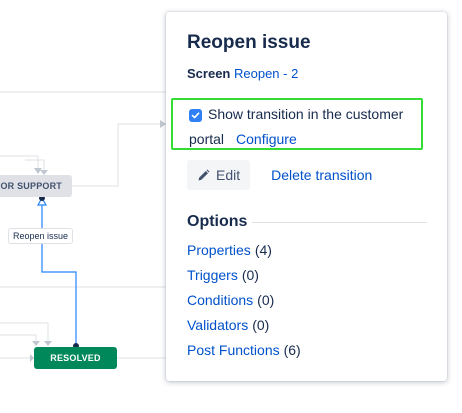  I want to click on list-item: Conditions (0), so click(244, 304).